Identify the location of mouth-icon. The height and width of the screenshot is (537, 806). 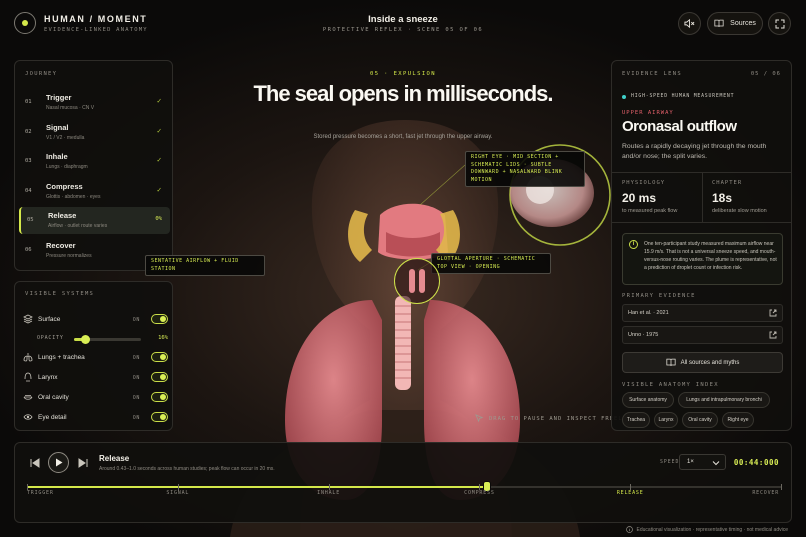
(28, 397).